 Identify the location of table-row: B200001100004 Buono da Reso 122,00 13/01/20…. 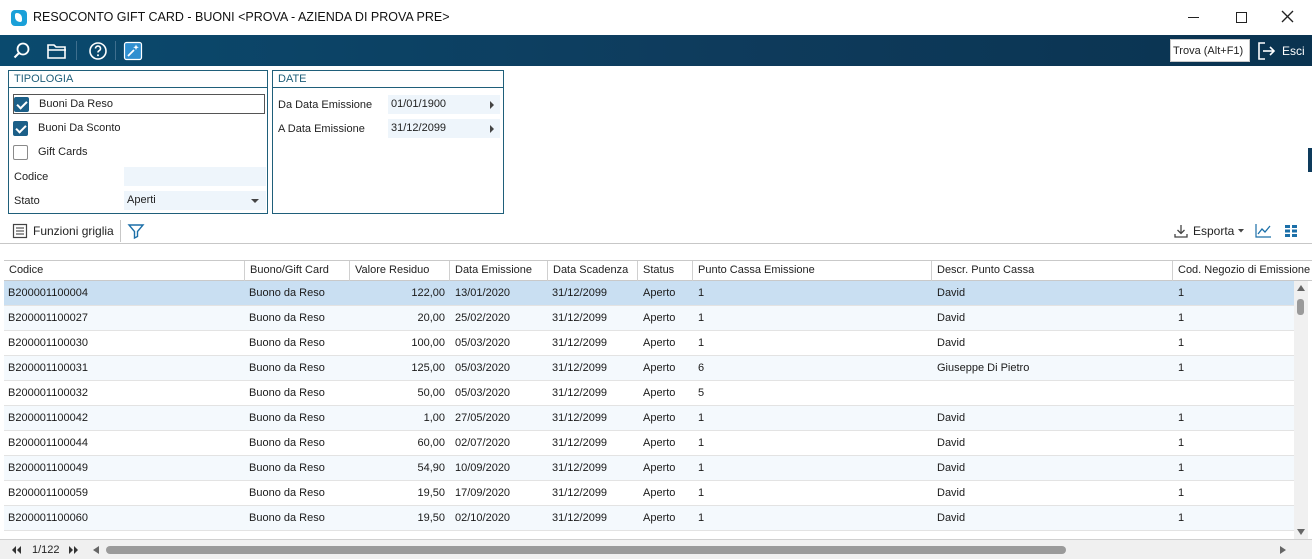
(649, 293).